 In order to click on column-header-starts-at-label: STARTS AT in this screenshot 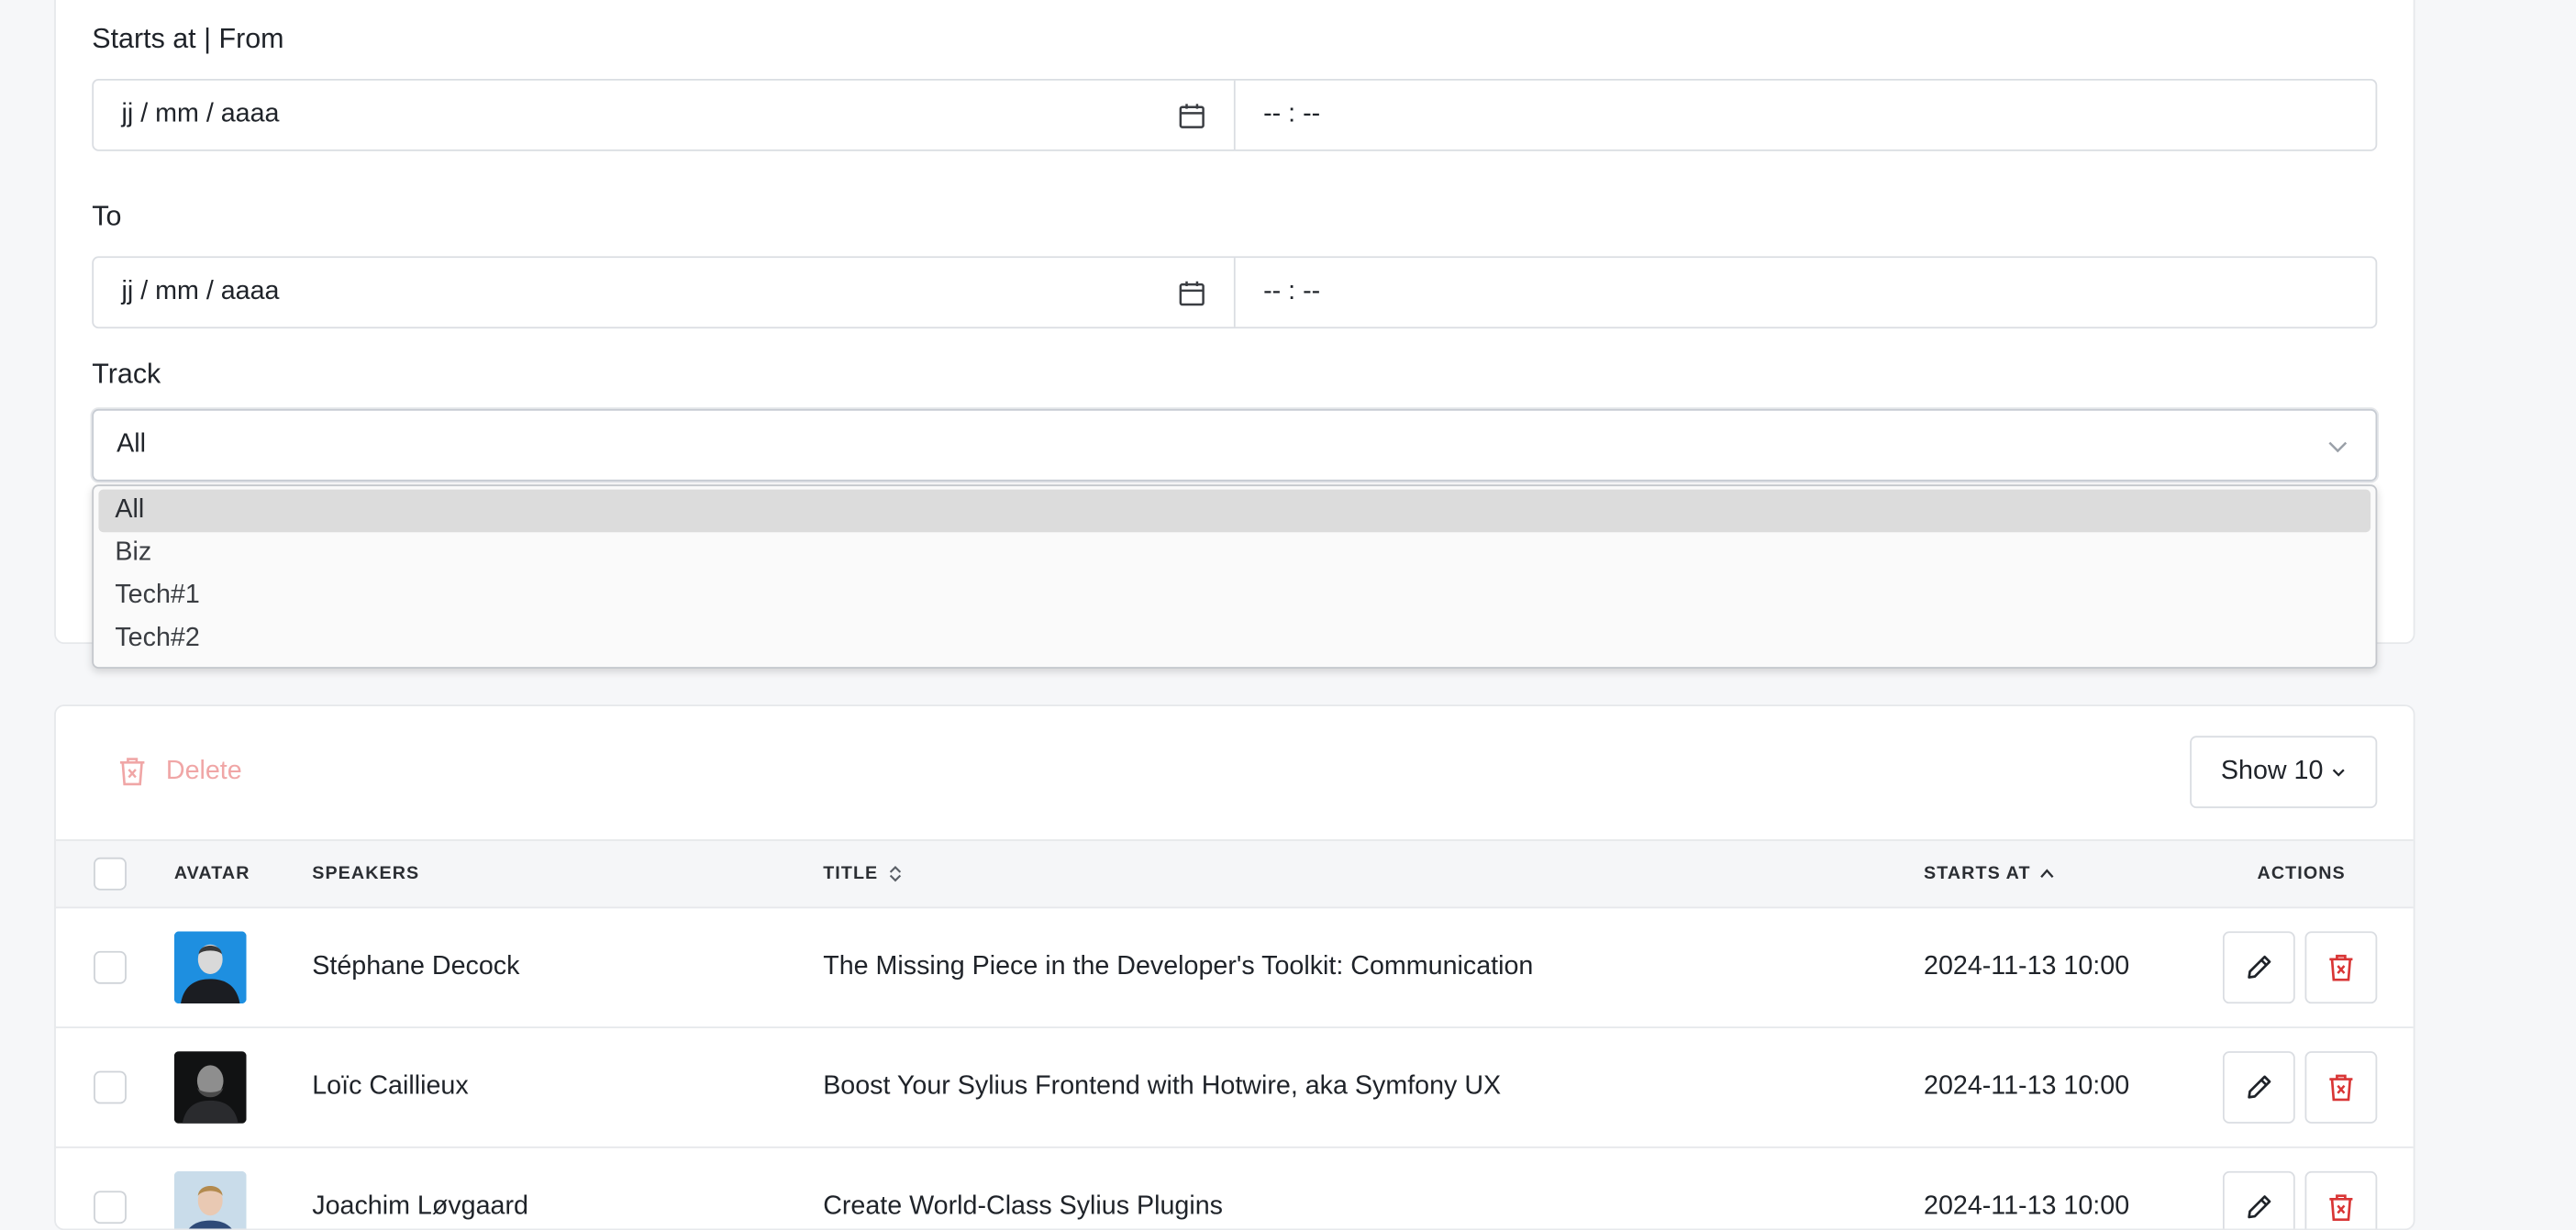, I will do `click(1977, 873)`.